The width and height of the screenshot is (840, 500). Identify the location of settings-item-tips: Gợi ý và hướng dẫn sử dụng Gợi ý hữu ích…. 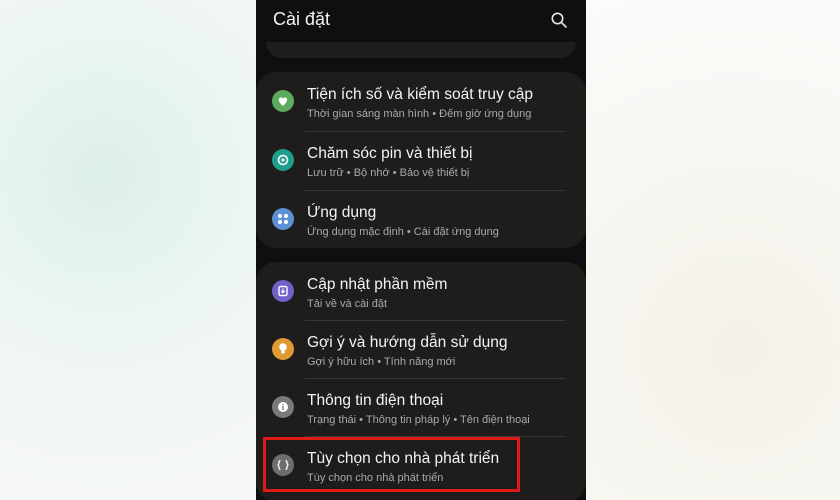
(421, 349).